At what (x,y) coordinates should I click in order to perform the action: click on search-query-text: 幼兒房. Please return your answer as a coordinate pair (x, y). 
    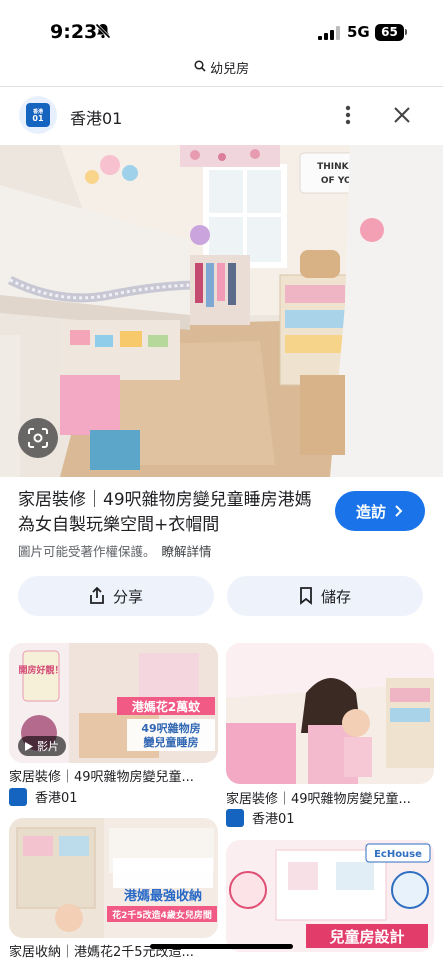
    Looking at the image, I should click on (230, 69).